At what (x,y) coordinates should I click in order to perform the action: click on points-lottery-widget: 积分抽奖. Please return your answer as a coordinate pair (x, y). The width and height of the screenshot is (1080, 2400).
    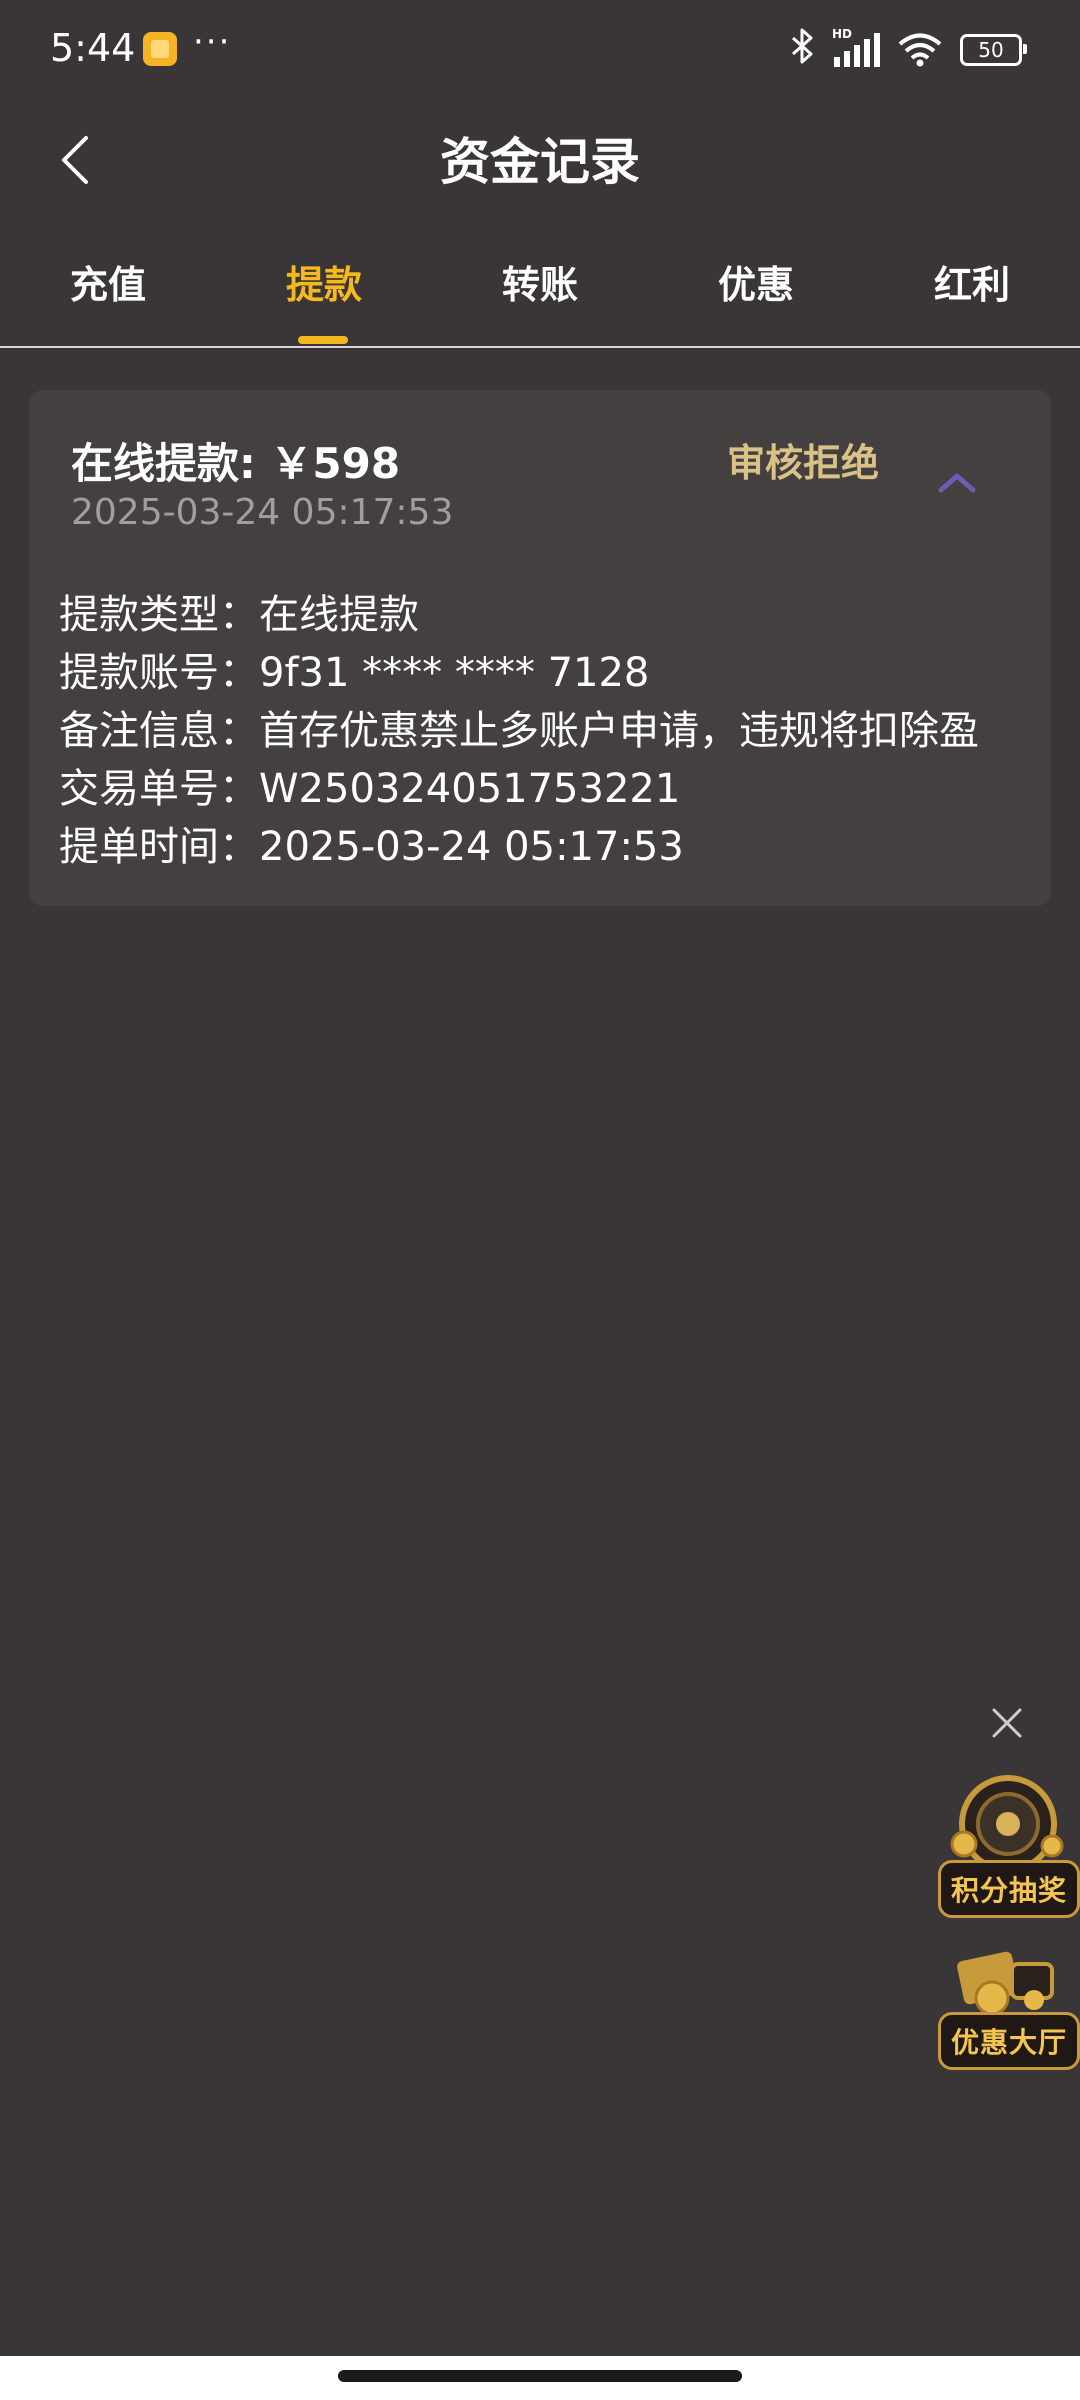
    Looking at the image, I should click on (1007, 1845).